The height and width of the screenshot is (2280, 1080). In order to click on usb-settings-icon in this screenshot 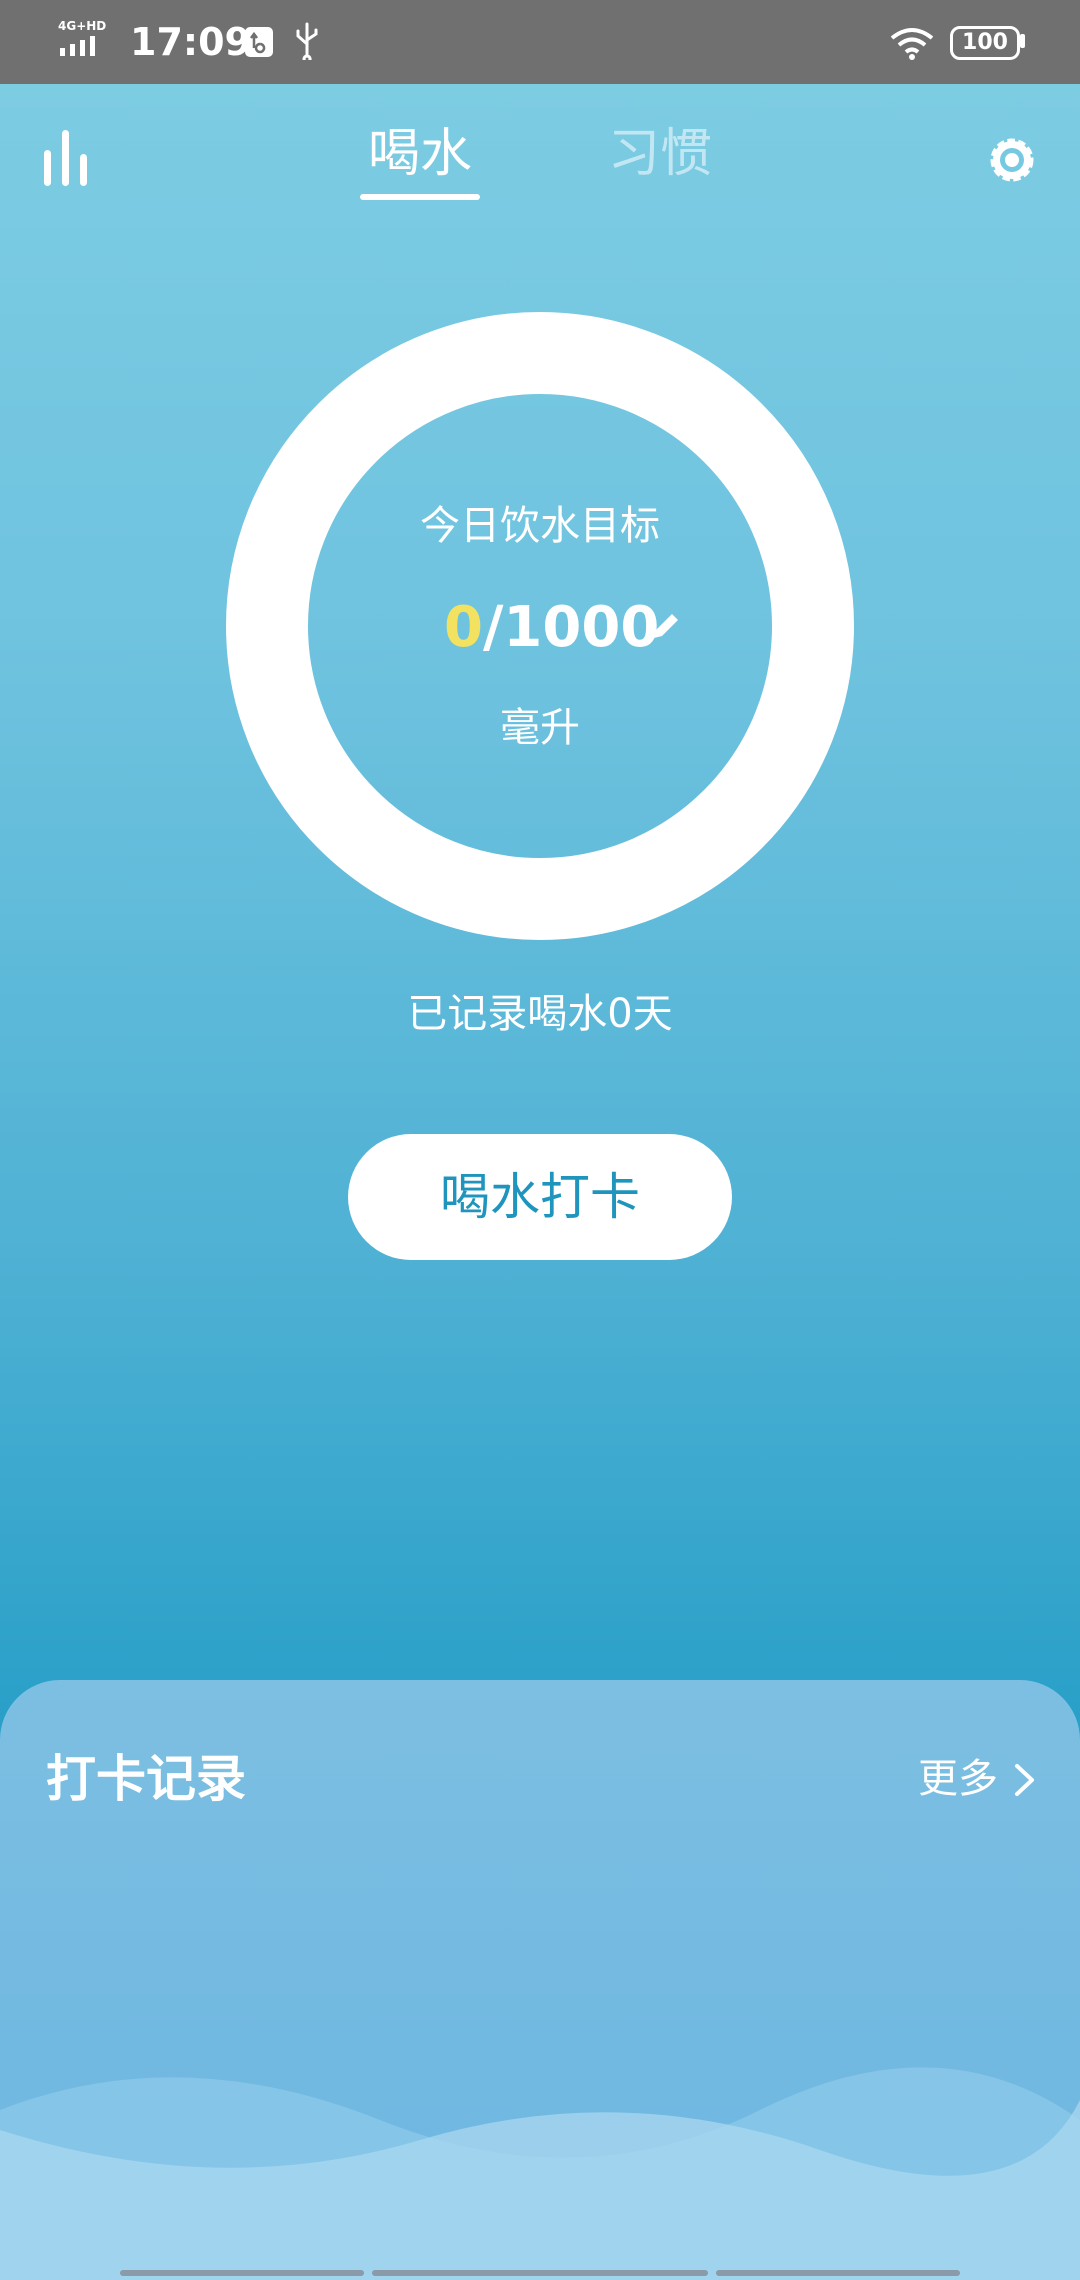, I will do `click(259, 42)`.